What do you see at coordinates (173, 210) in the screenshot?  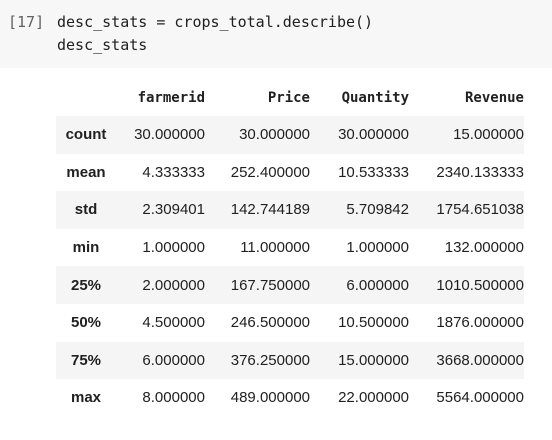 I see `table-cell: 2.309401` at bounding box center [173, 210].